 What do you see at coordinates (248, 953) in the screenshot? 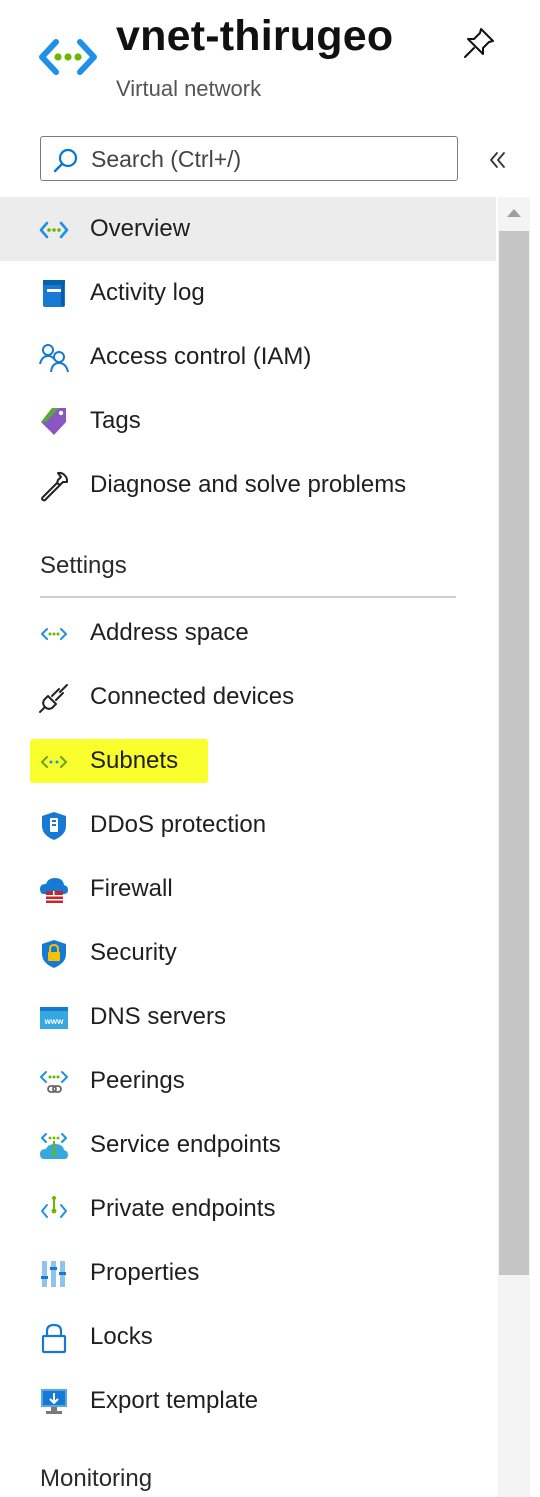
I see `menu-item-security: Security` at bounding box center [248, 953].